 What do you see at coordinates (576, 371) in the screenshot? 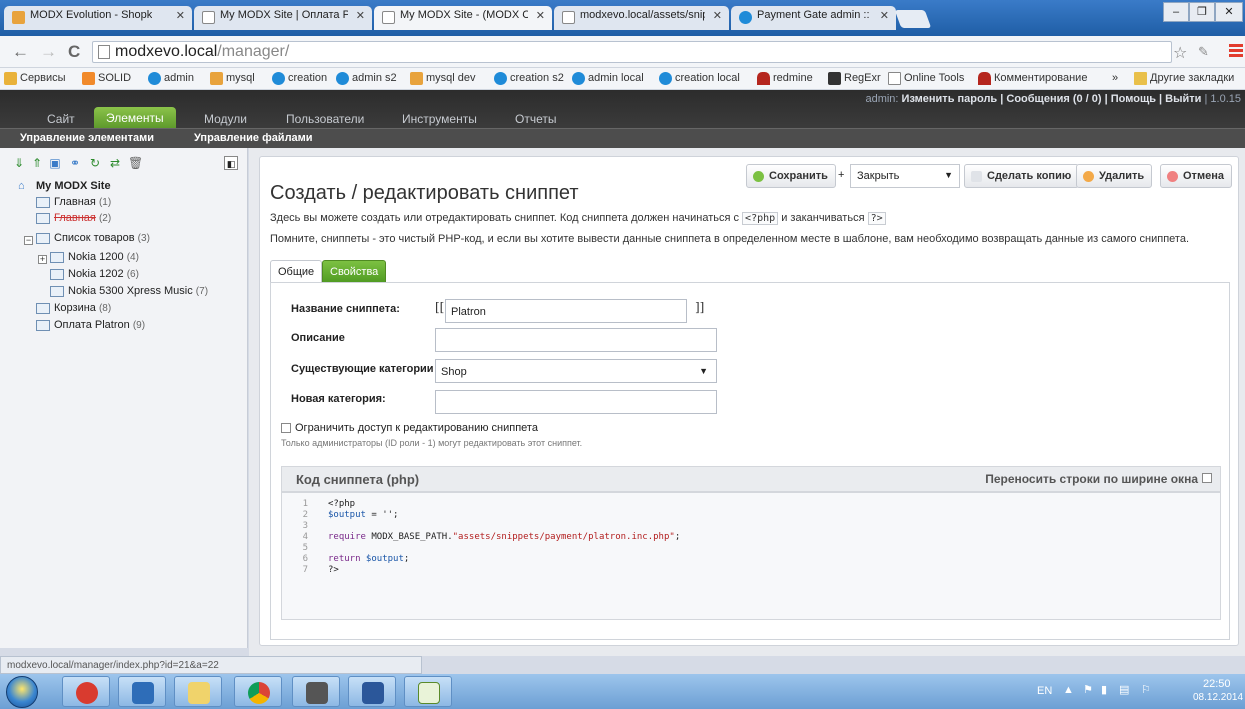
I see `category-select: Shop ▼` at bounding box center [576, 371].